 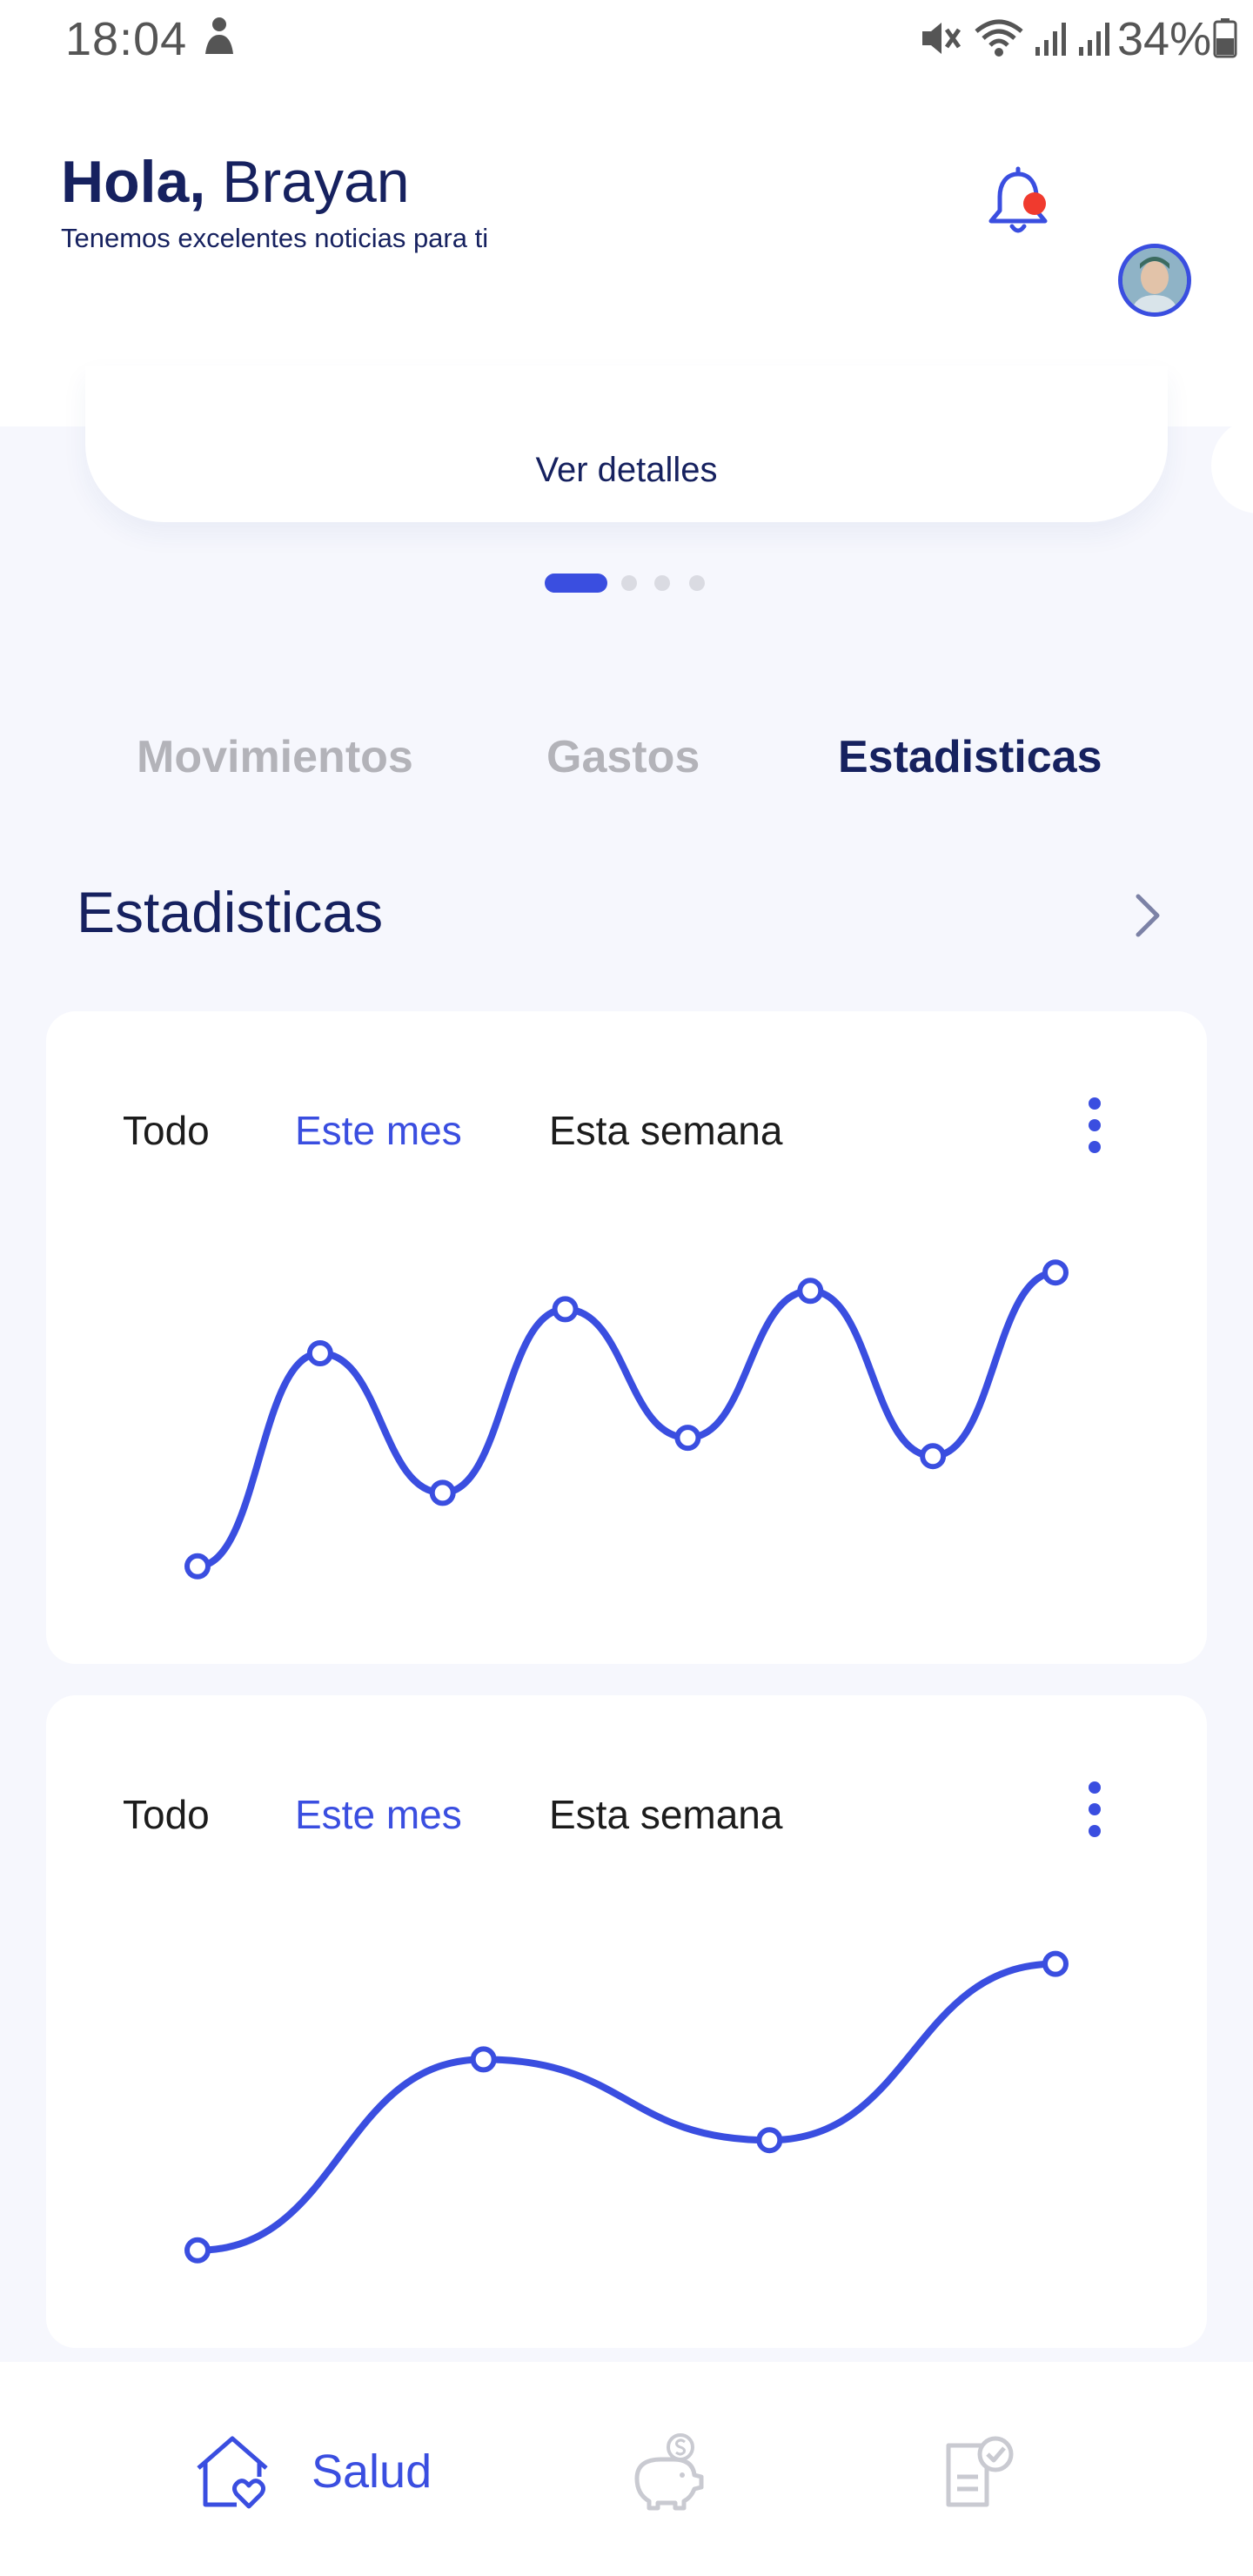 What do you see at coordinates (623, 757) in the screenshot?
I see `tab-gastos: Gastos` at bounding box center [623, 757].